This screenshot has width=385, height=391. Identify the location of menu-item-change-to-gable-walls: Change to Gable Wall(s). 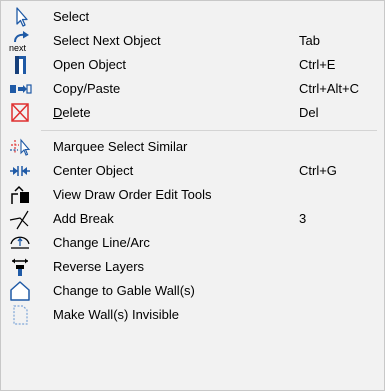
(192, 291).